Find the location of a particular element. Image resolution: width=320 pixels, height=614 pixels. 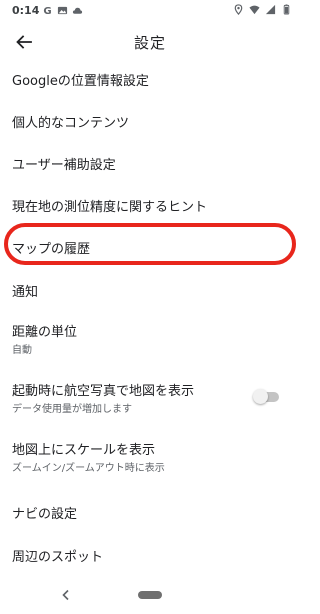

item-title: 地図上にスケールを表示 is located at coordinates (84, 450).